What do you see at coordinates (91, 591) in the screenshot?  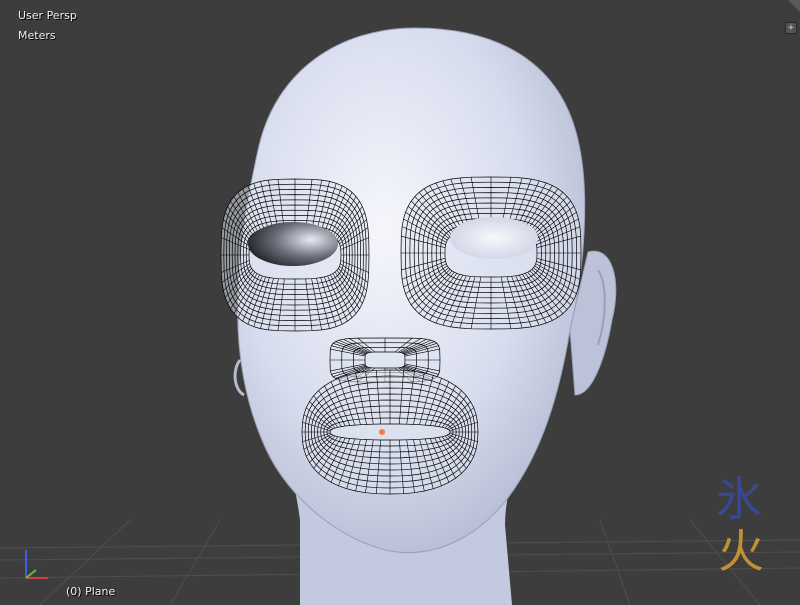 I see `active-object-label: (0) Plane` at bounding box center [91, 591].